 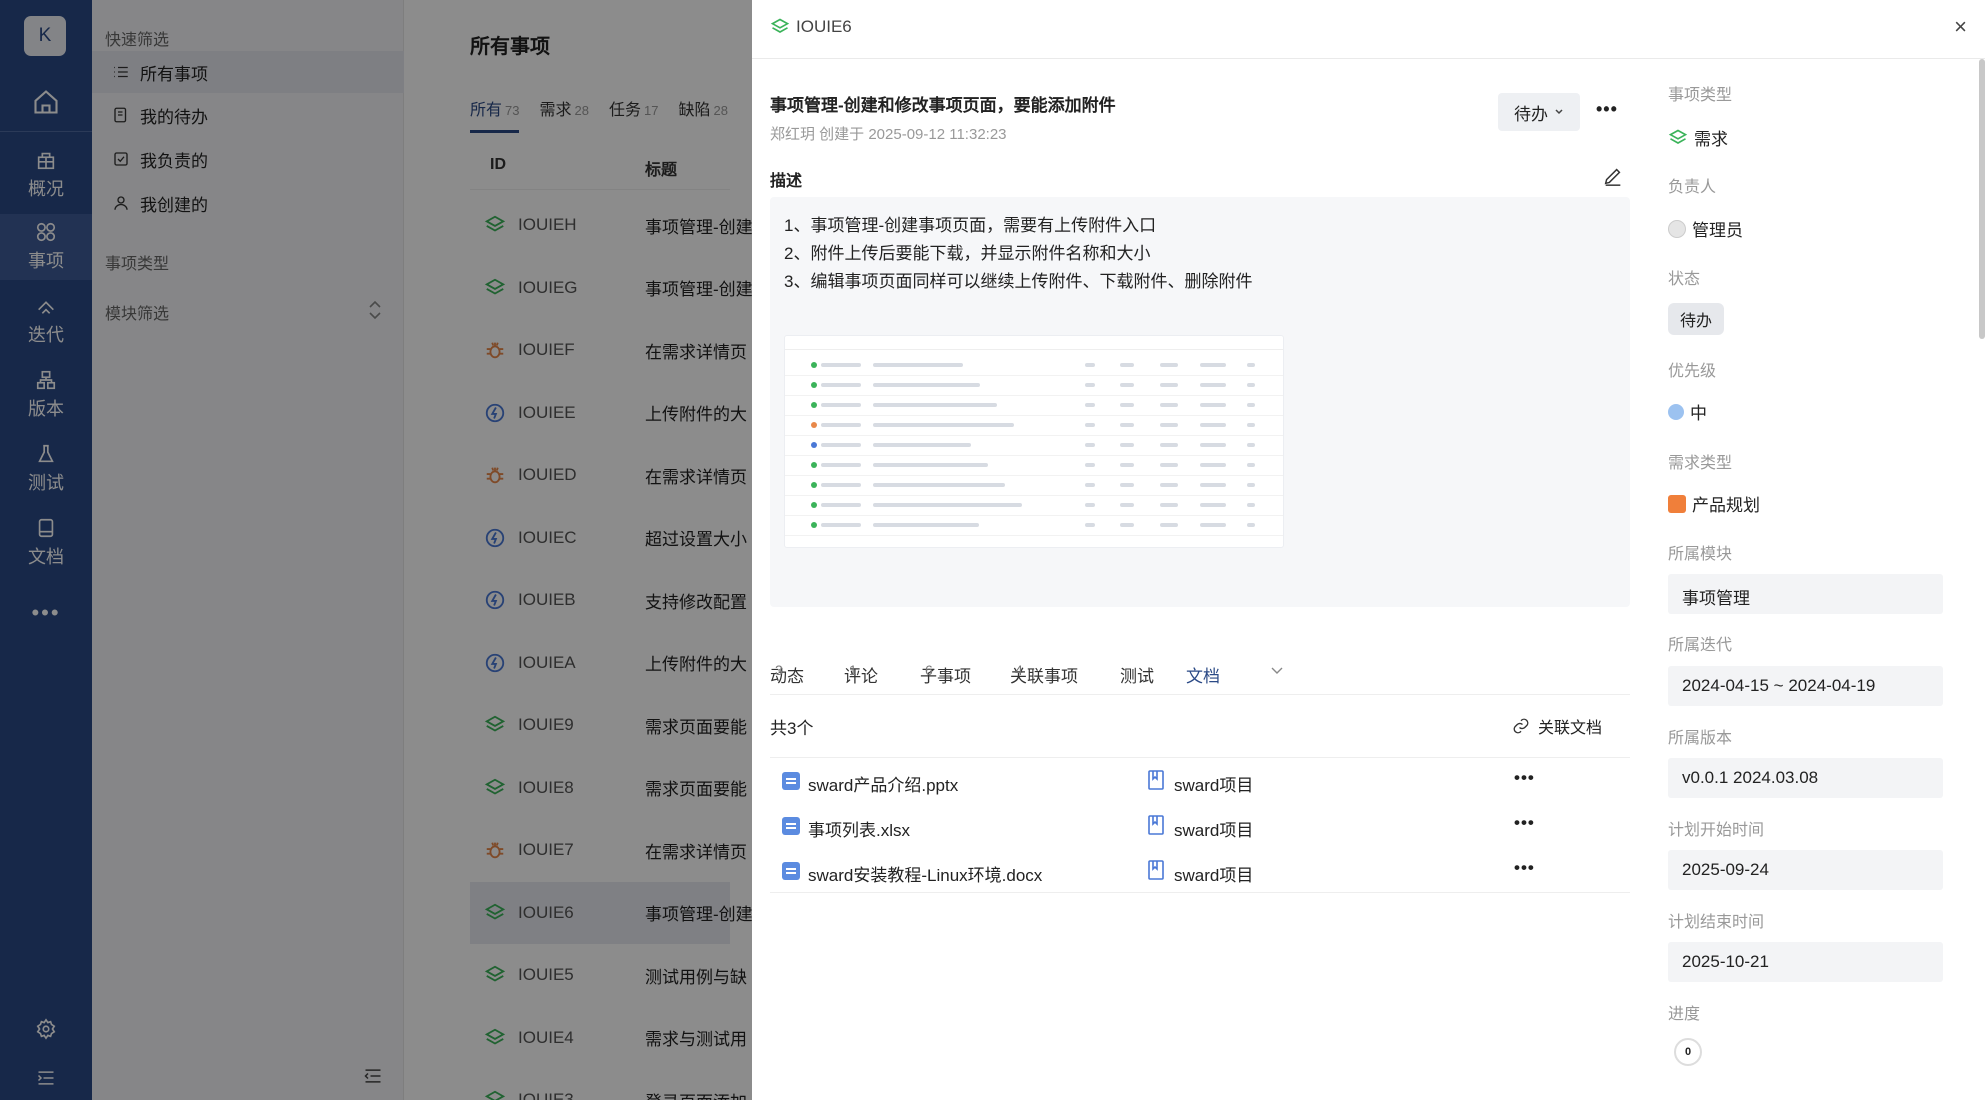 I want to click on link-icon, so click(x=1521, y=726).